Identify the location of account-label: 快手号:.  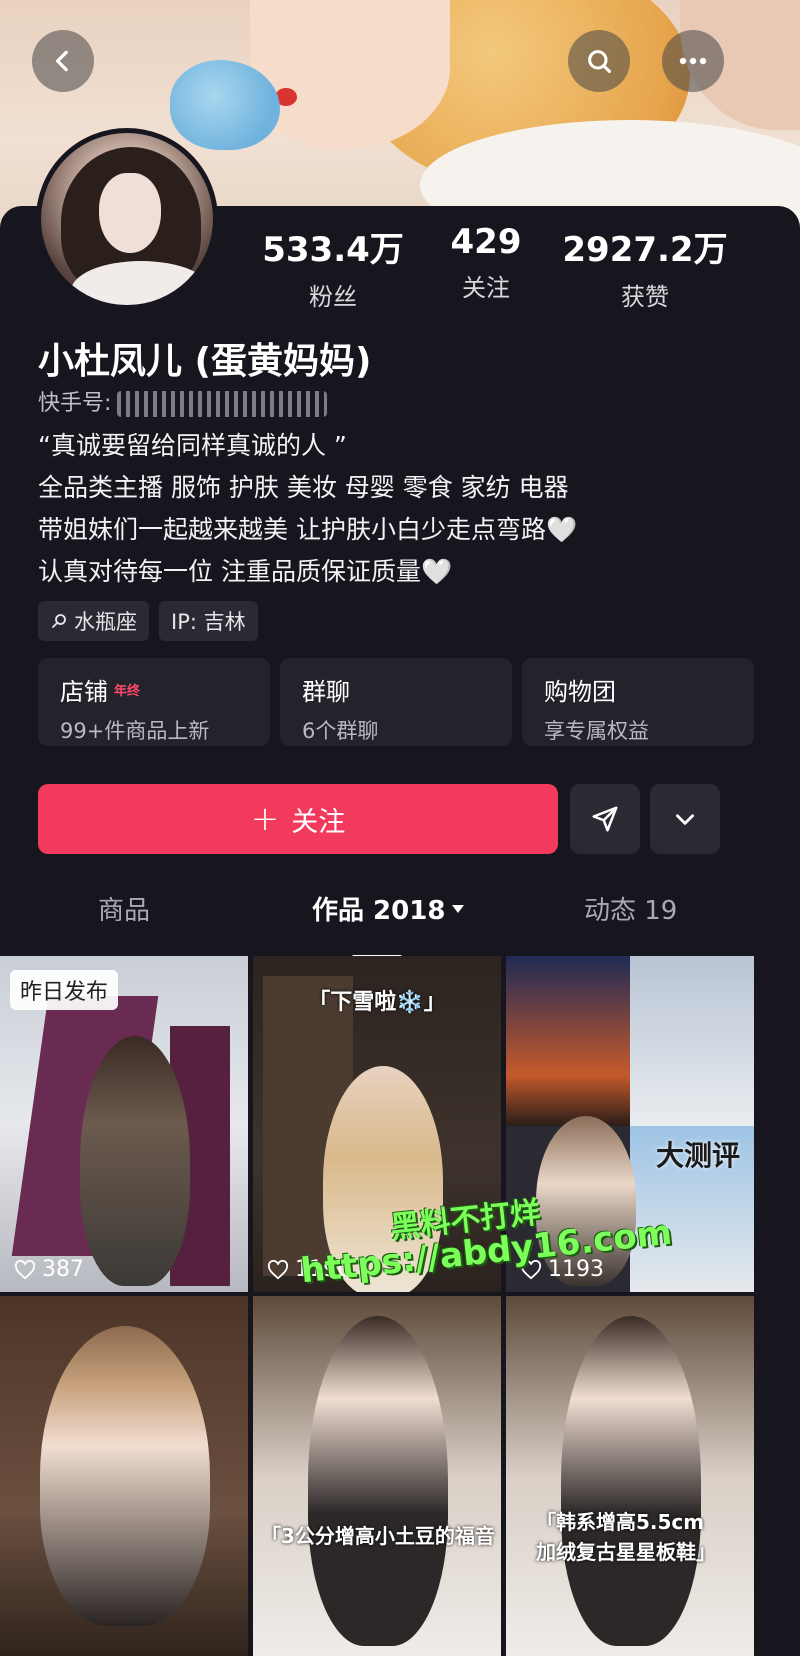
(75, 403).